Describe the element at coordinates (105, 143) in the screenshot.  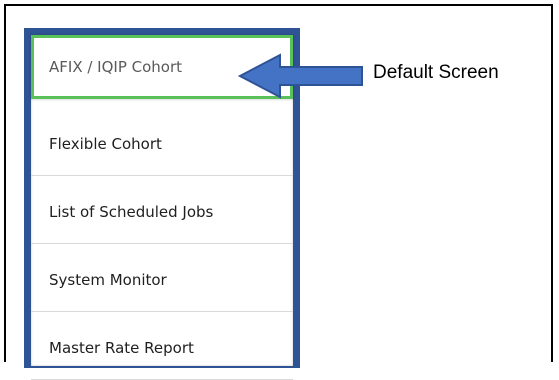
I see `sidebar-item-label: Flexible Cohort` at that location.